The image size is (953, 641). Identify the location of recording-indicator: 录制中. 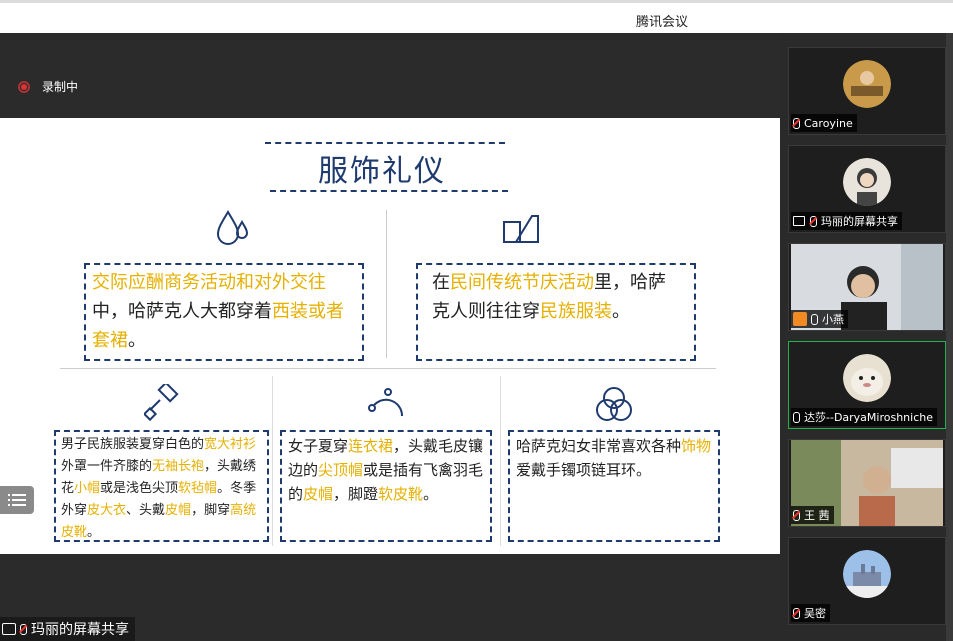
(48, 86).